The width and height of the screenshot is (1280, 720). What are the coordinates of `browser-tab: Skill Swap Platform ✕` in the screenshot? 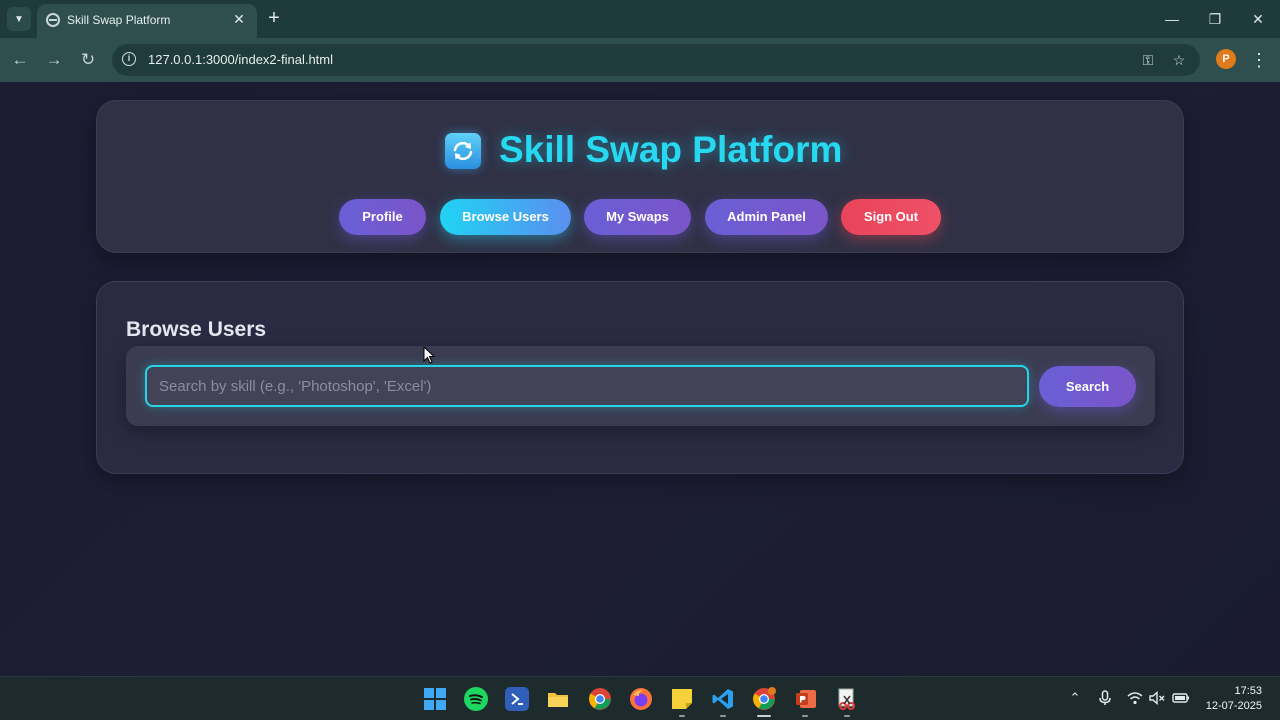 It's located at (147, 21).